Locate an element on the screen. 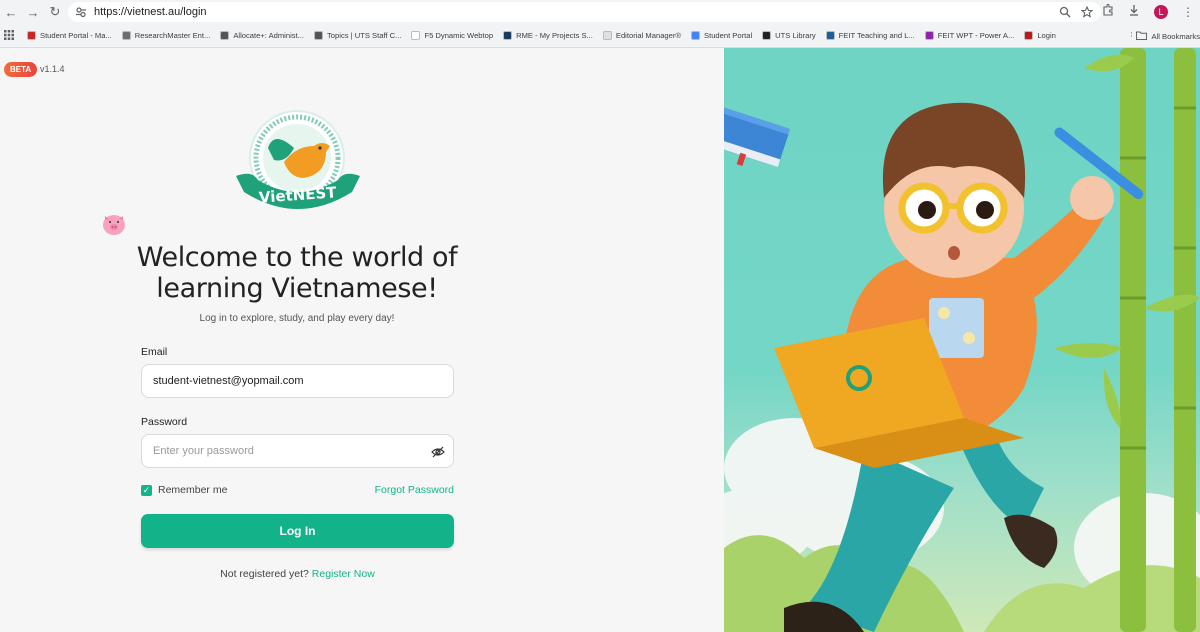  bookmark-item: F5 Dynamic Webtop is located at coordinates (452, 36).